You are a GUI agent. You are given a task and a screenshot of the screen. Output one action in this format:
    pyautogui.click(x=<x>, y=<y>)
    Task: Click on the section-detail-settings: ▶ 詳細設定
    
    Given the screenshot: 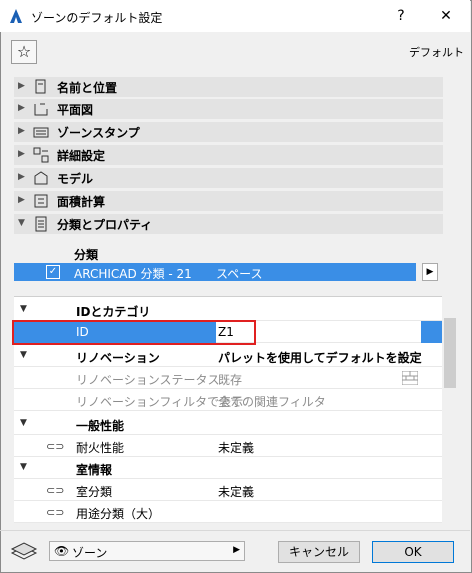 What is the action you would take?
    pyautogui.click(x=228, y=155)
    